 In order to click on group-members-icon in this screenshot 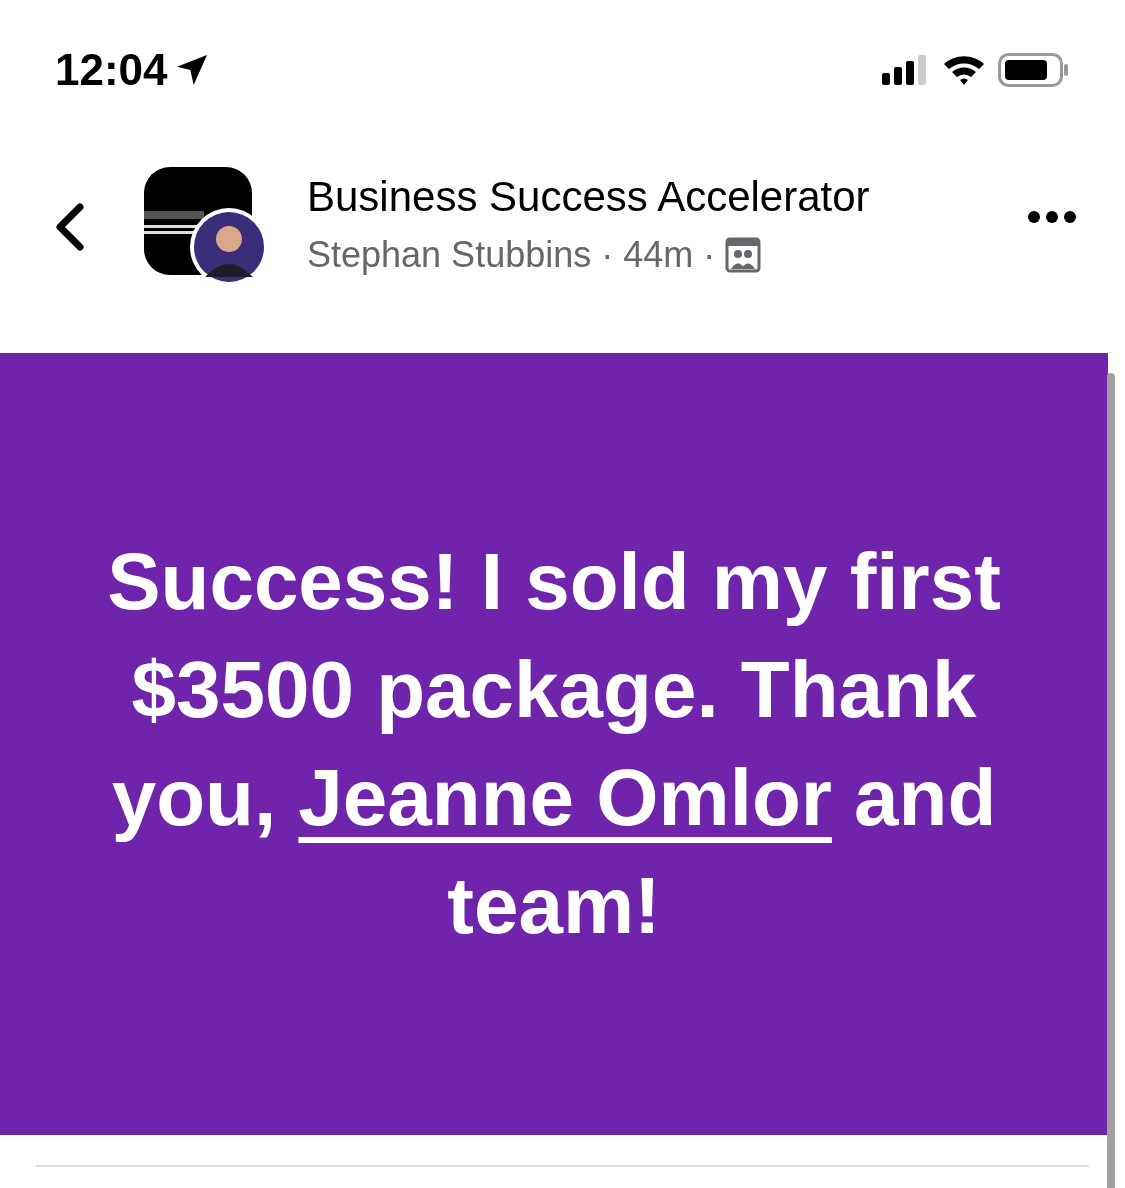, I will do `click(743, 254)`.